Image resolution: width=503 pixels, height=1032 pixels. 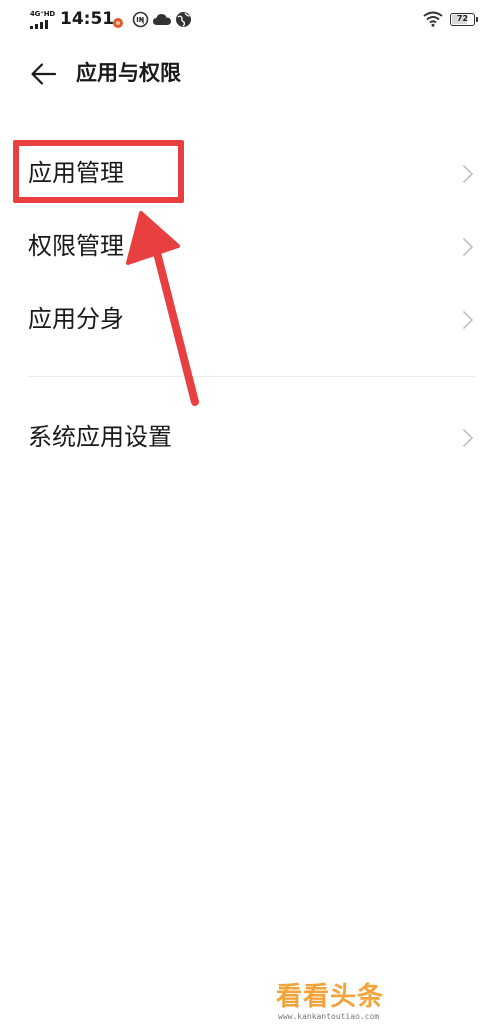 I want to click on notification-dot-icon, so click(x=118, y=23).